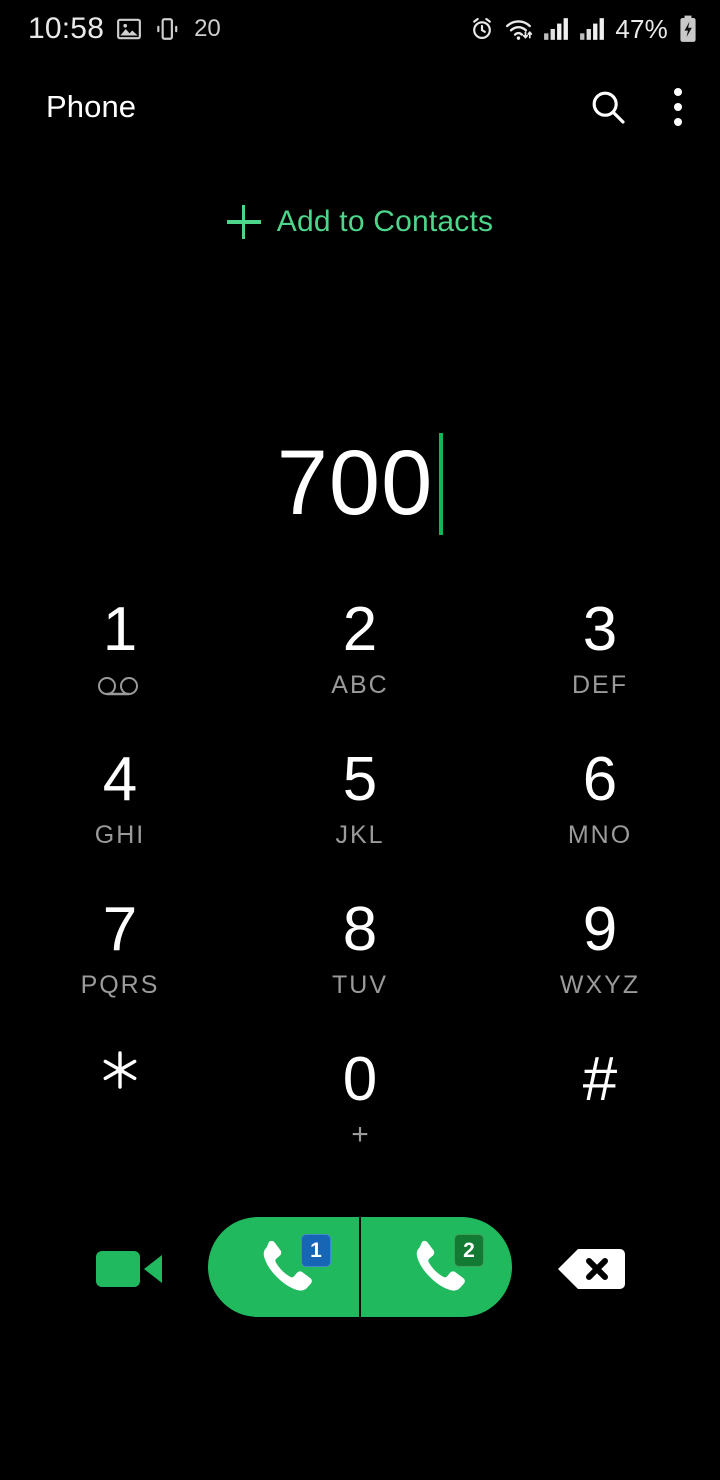 Image resolution: width=720 pixels, height=1480 pixels. I want to click on dialpad-key-3: 3 DEF, so click(600, 658).